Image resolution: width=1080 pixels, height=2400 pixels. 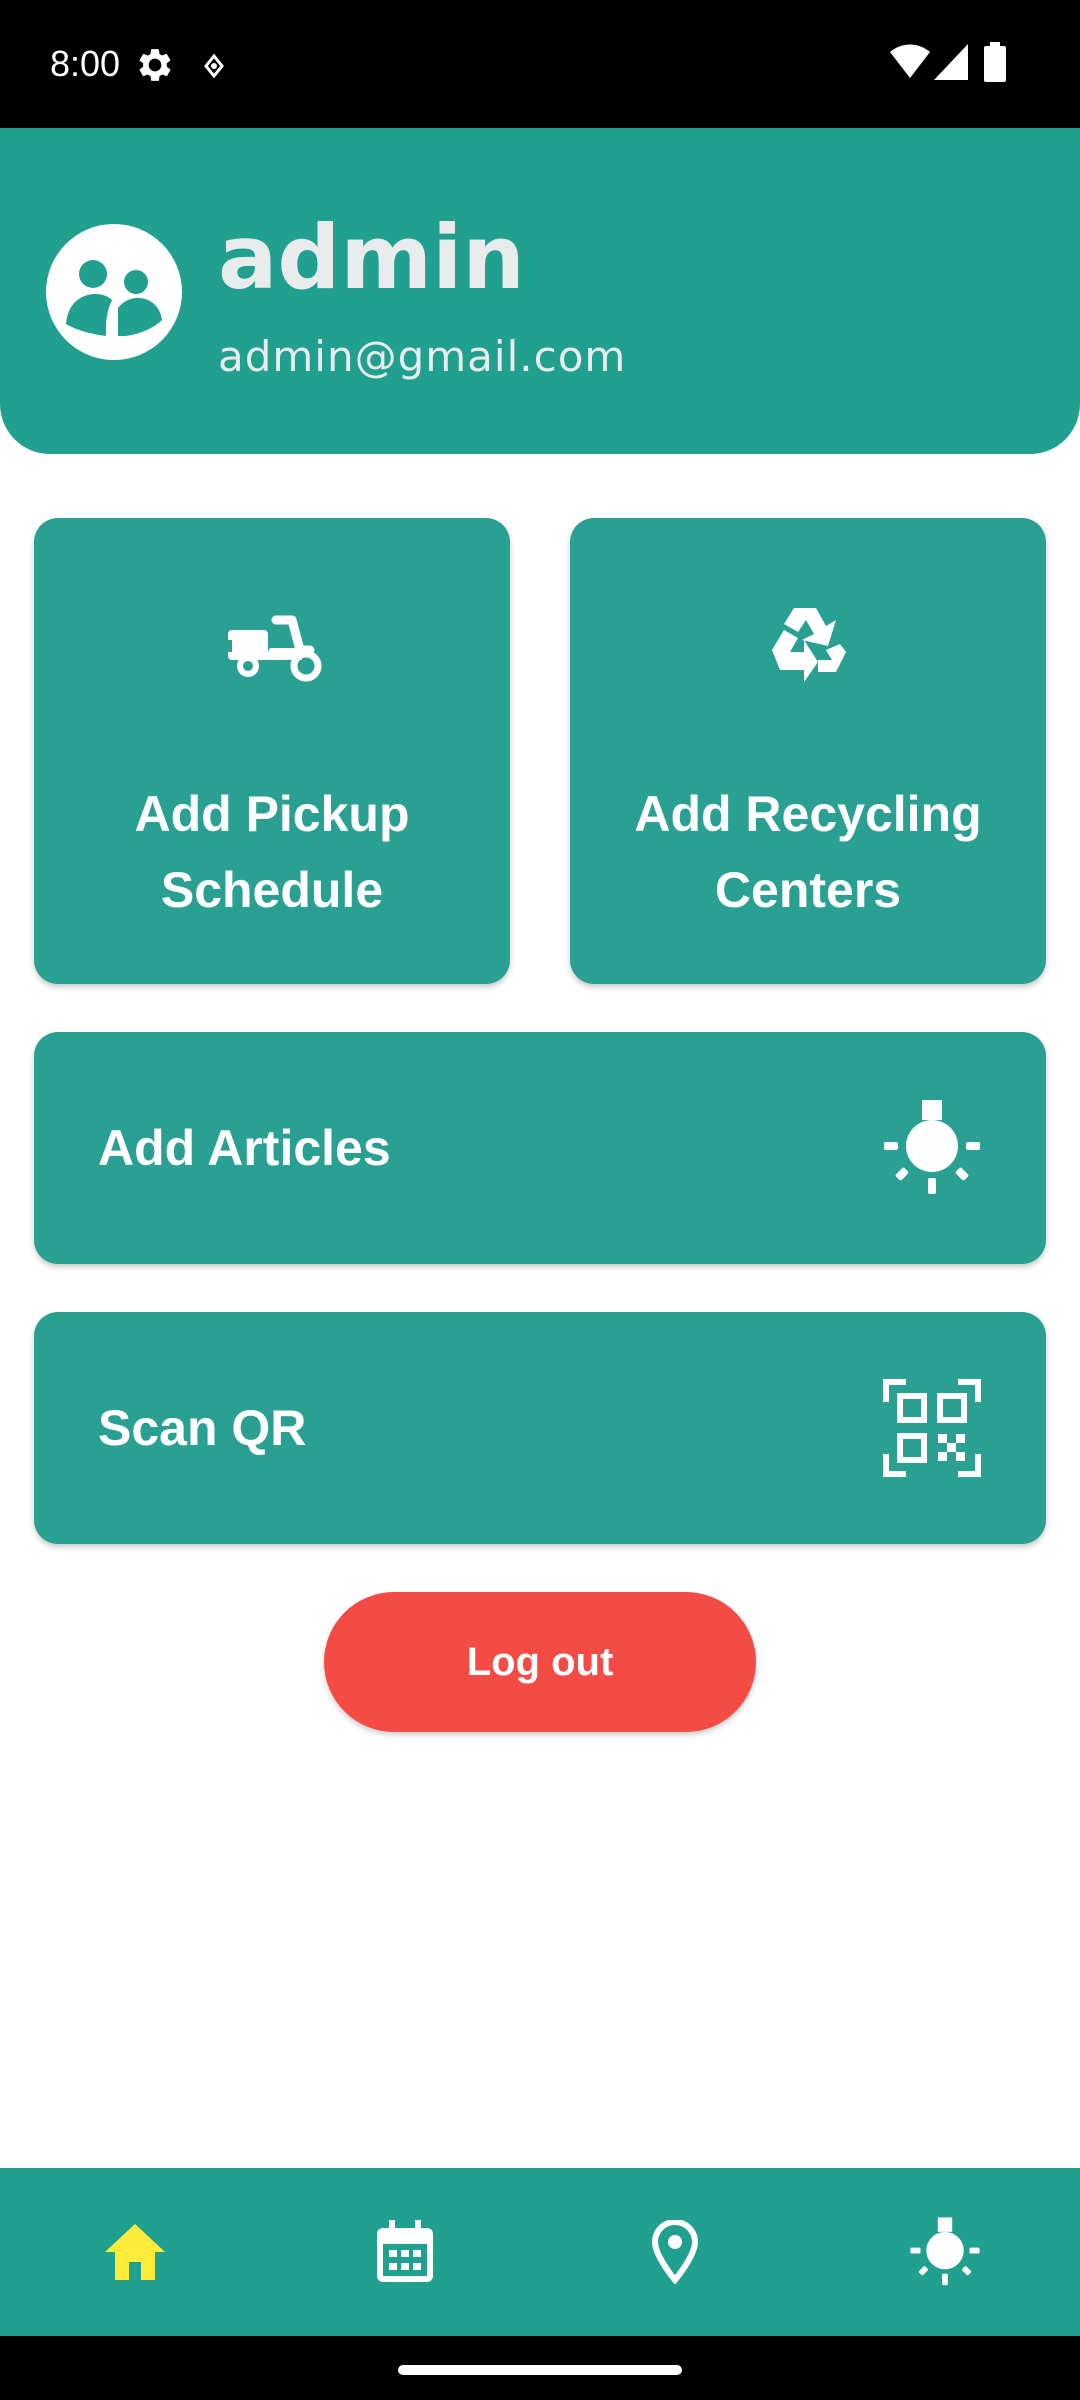 I want to click on settings-gear-icon, so click(x=155, y=65).